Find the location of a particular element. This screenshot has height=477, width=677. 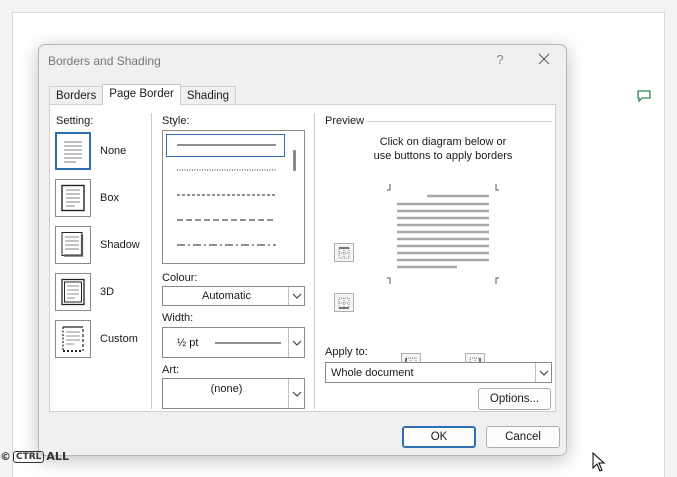

art-dropdown-arrow is located at coordinates (296, 393).